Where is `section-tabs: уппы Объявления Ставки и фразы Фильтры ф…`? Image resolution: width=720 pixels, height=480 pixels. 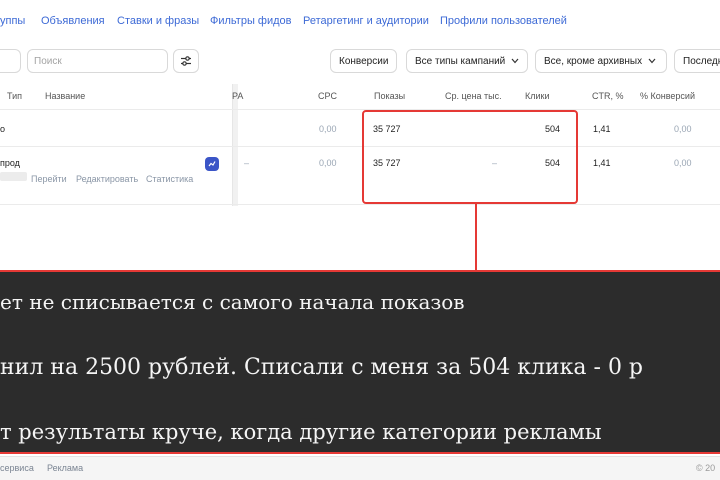
section-tabs: уппы Объявления Ставки и фразы Фильтры ф… is located at coordinates (360, 21).